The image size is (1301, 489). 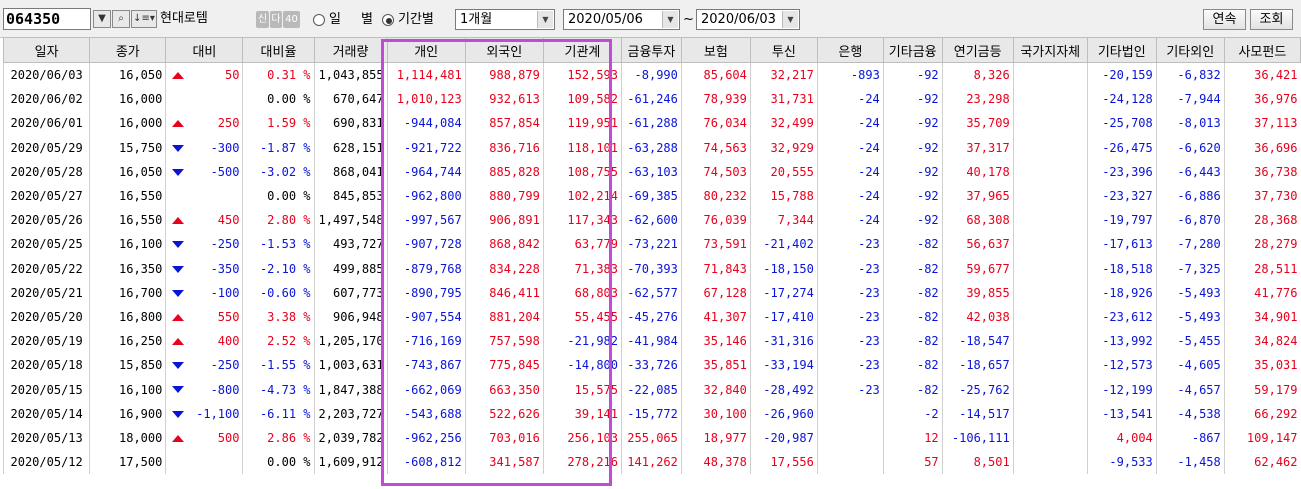 I want to click on column-header-diff: 대비, so click(x=204, y=50).